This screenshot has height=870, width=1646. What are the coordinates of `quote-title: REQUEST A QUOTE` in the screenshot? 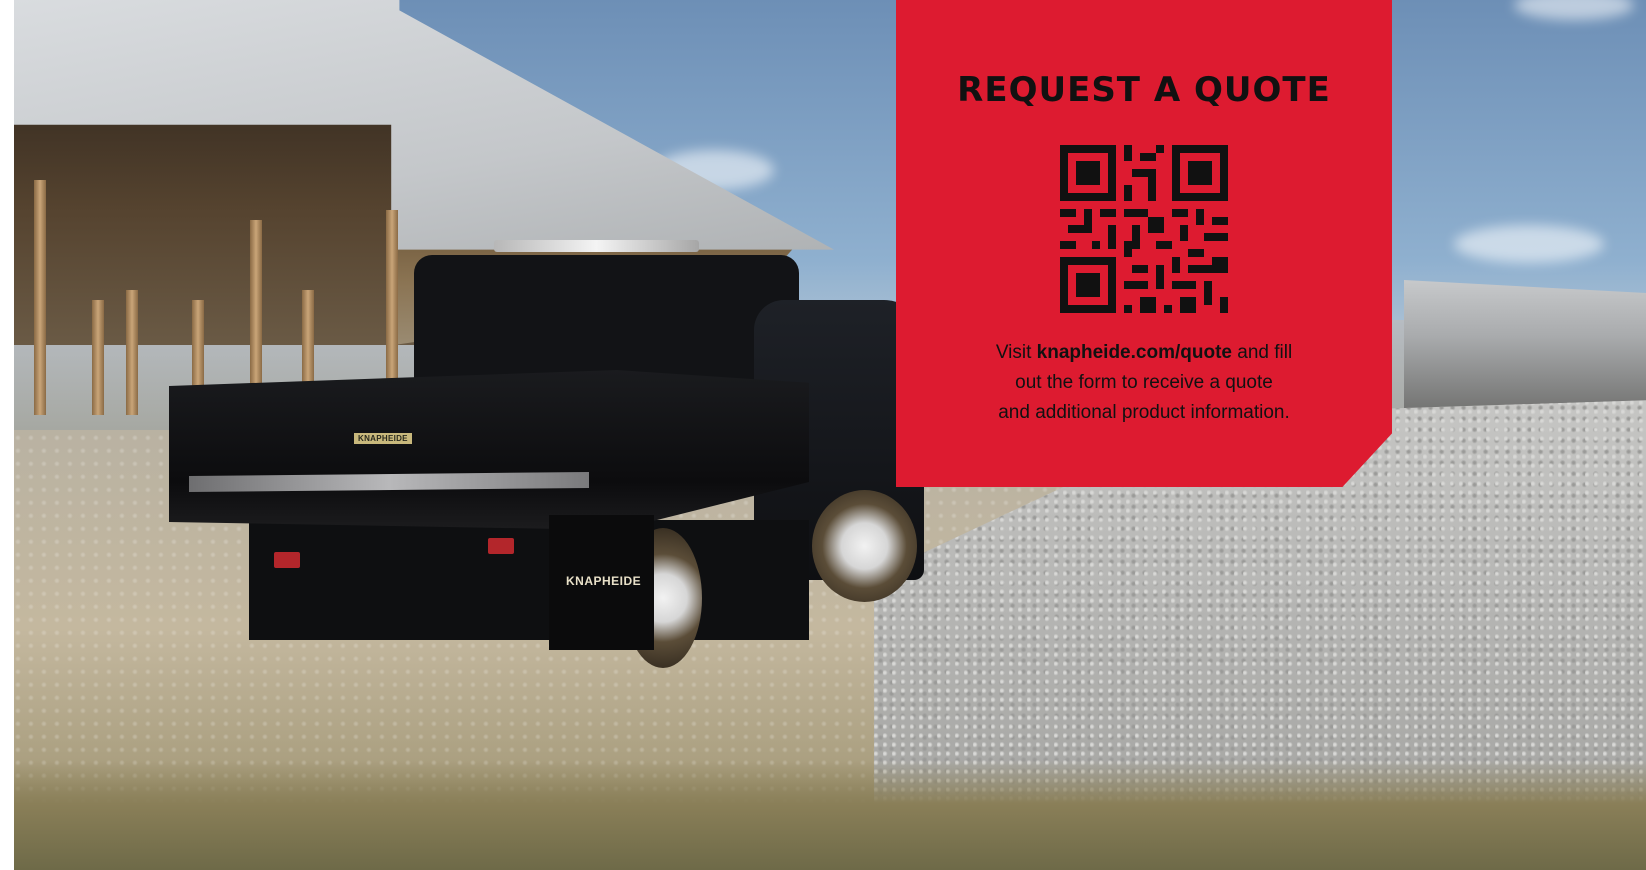 It's located at (1144, 90).